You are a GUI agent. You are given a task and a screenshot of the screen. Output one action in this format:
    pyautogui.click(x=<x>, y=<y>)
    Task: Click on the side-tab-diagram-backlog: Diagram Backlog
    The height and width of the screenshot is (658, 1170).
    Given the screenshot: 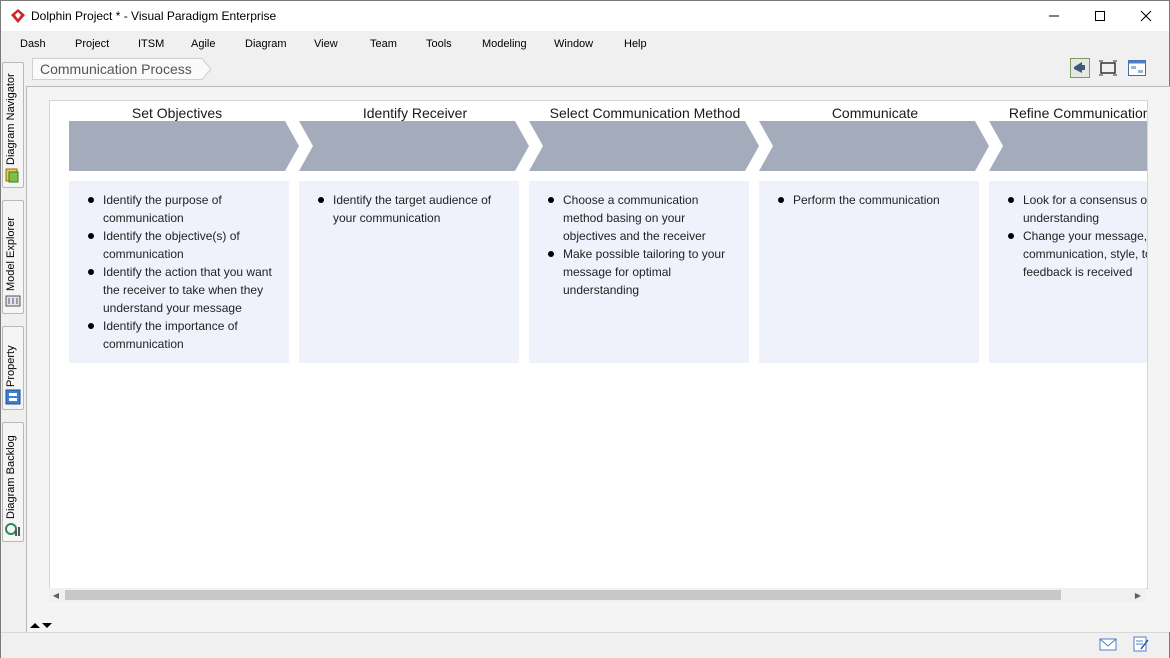 What is the action you would take?
    pyautogui.click(x=13, y=482)
    